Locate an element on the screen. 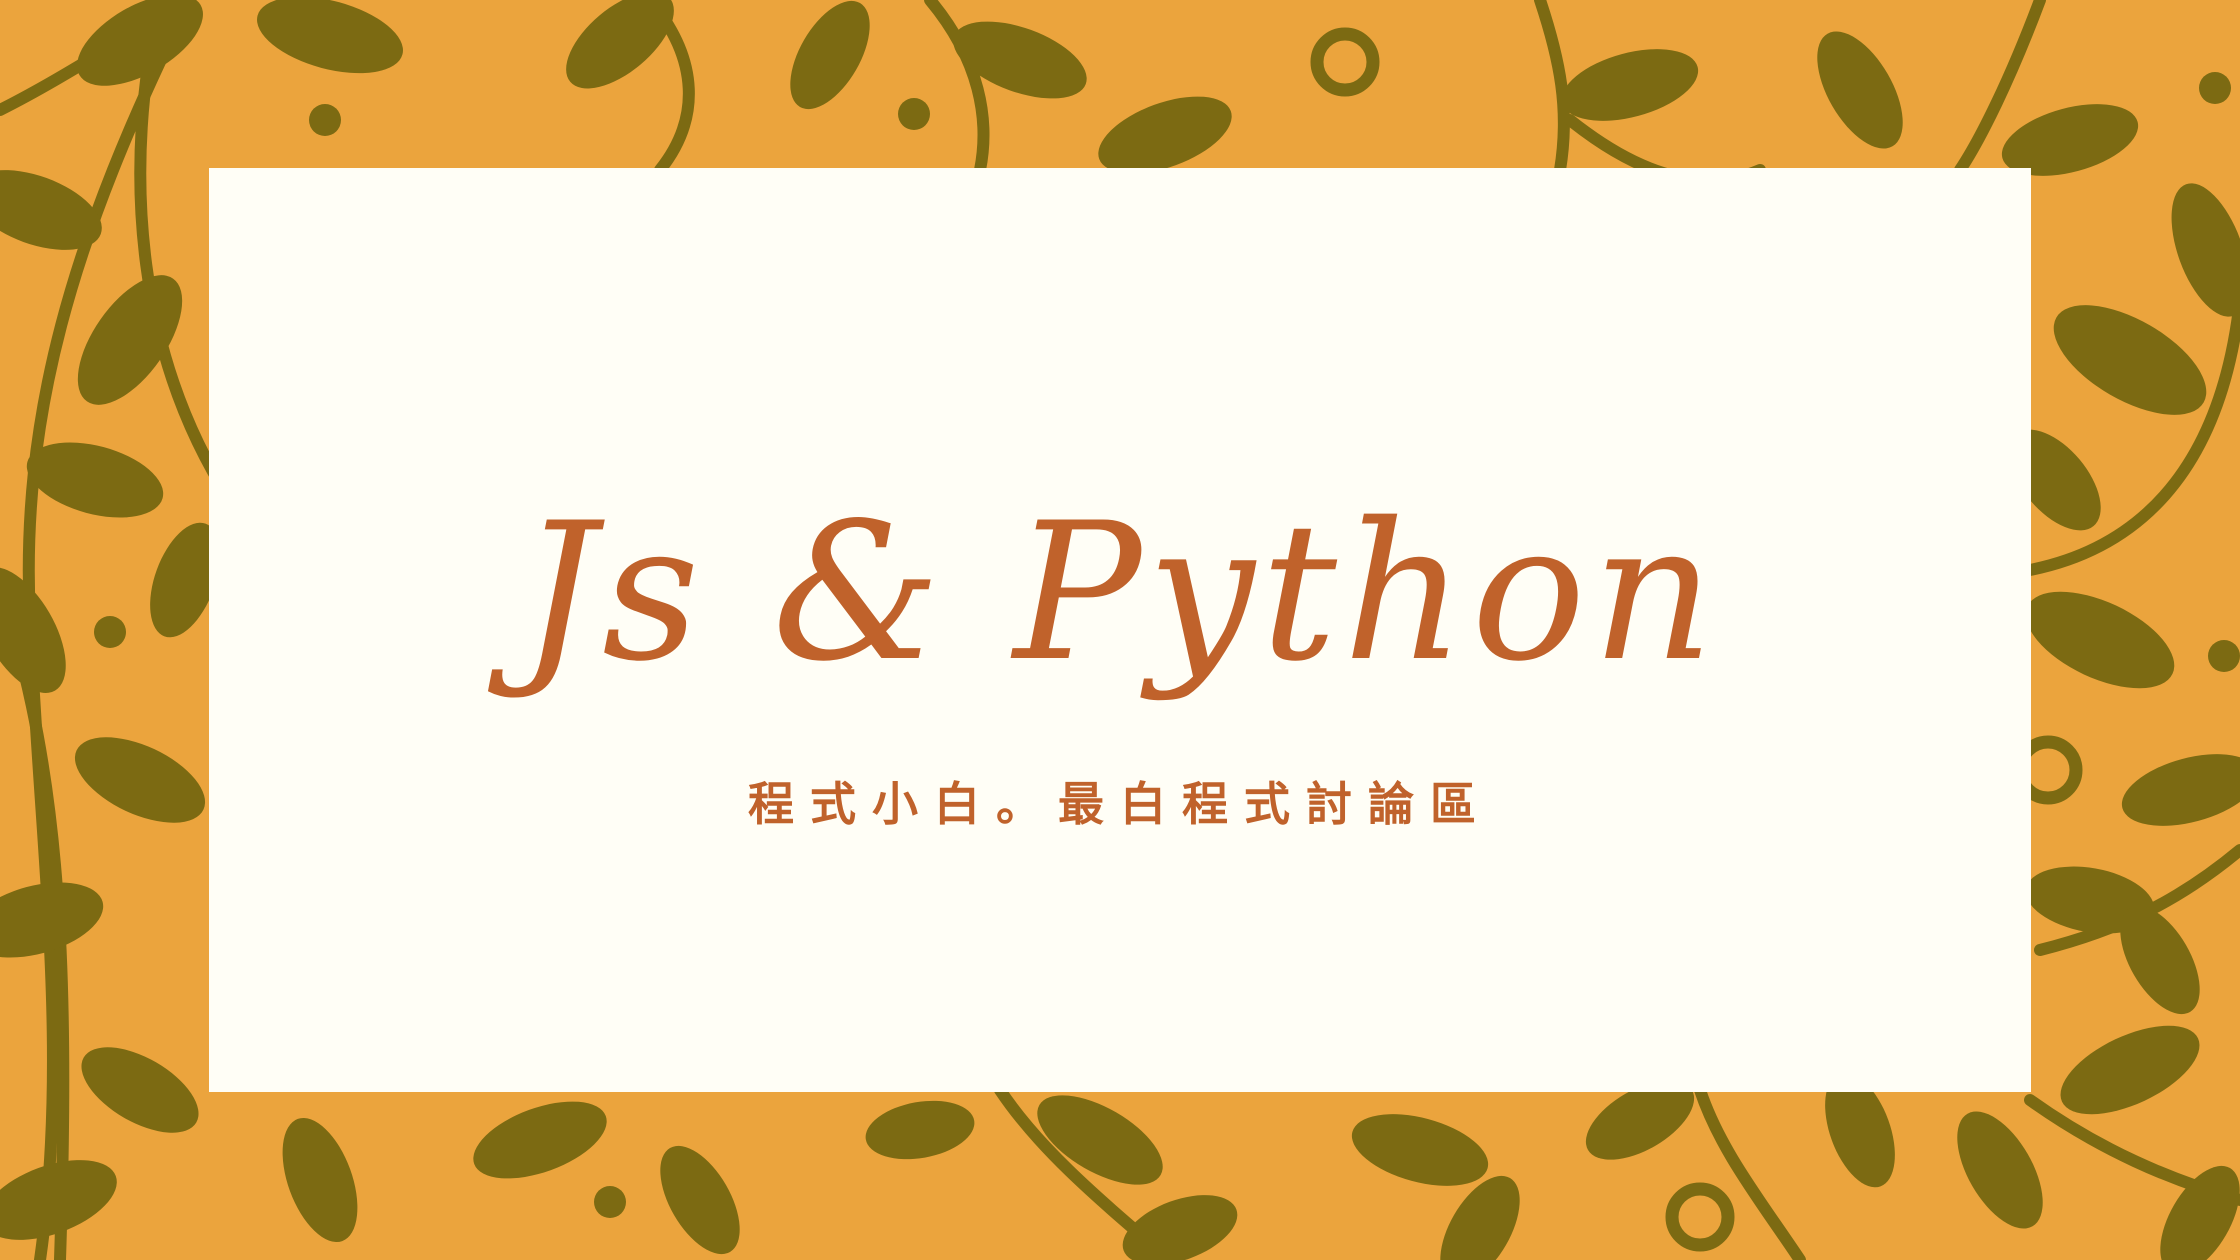 The height and width of the screenshot is (1260, 2240). page-title: Js & Python is located at coordinates (1120, 592).